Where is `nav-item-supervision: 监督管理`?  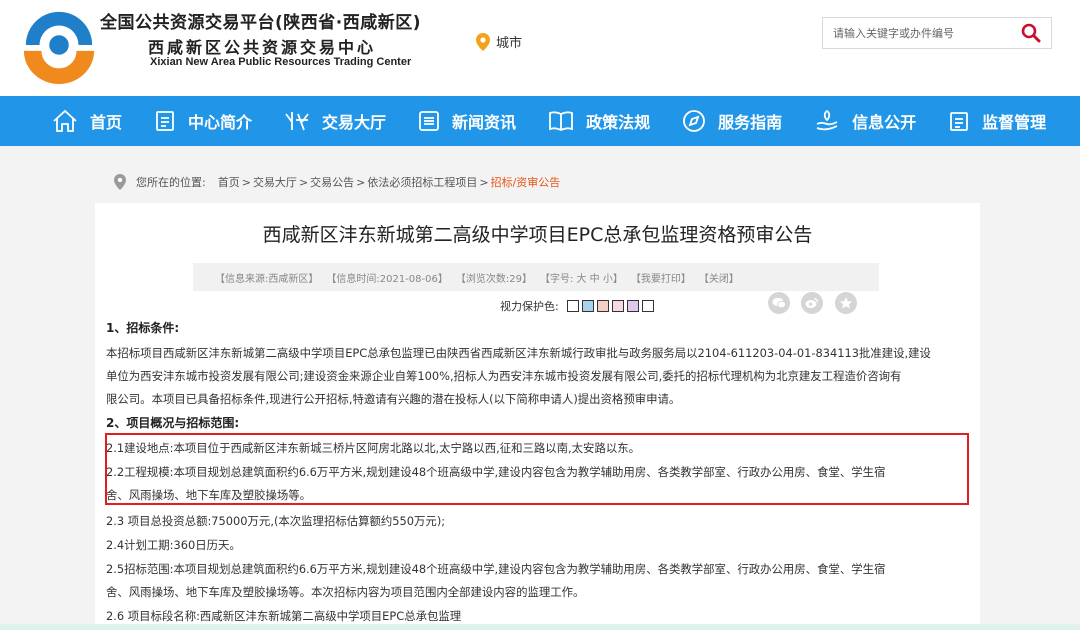 nav-item-supervision: 监督管理 is located at coordinates (997, 121).